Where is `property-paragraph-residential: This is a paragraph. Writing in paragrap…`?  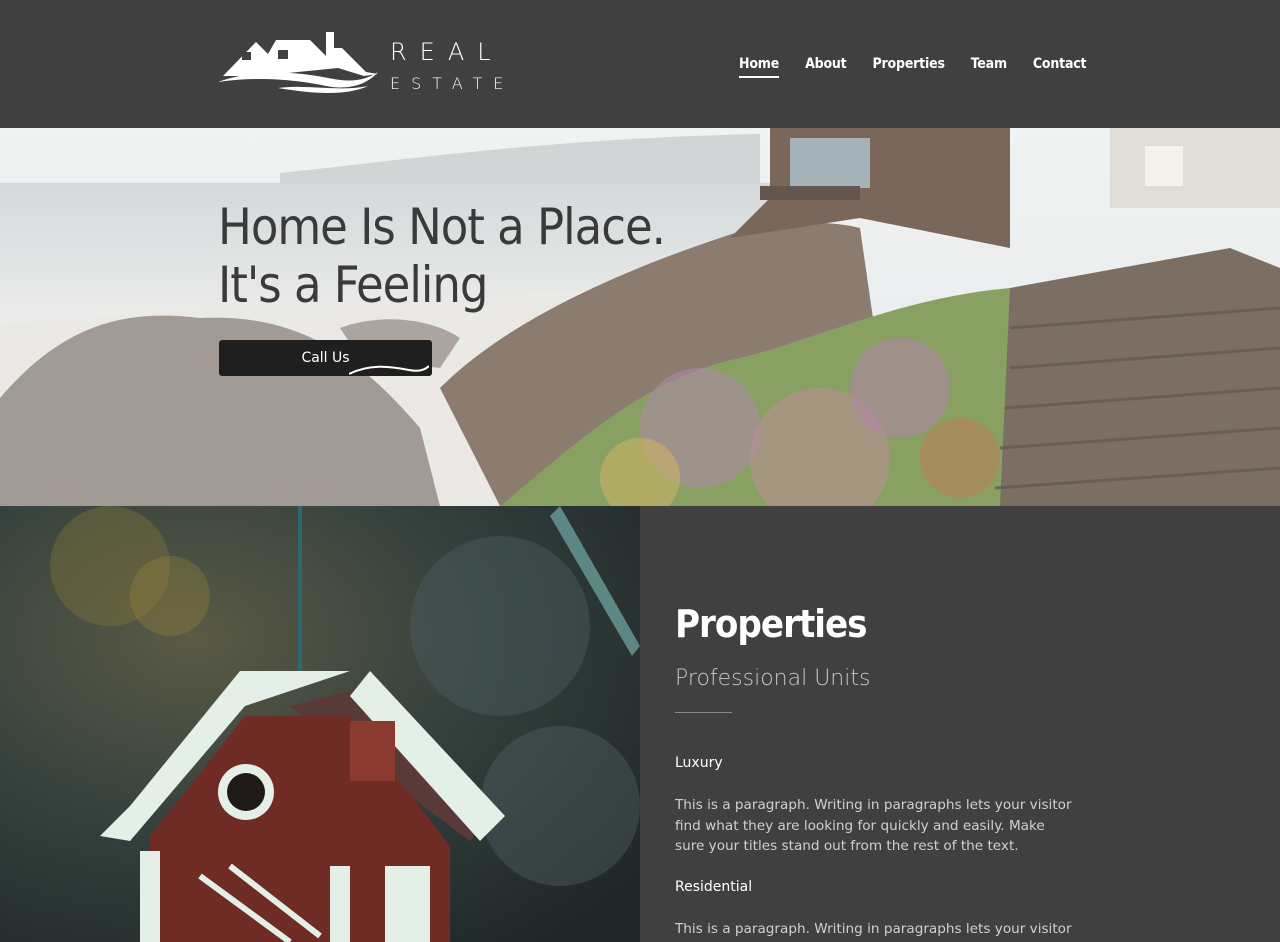
property-paragraph-residential: This is a paragraph. Writing in paragrap… is located at coordinates (873, 931).